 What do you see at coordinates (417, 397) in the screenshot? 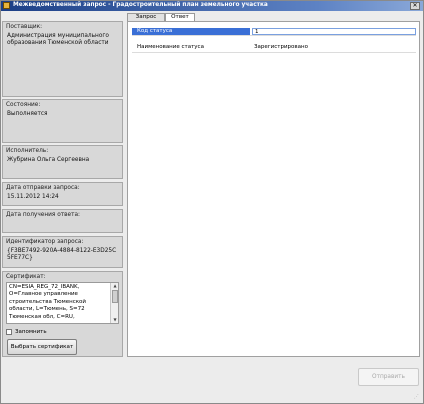
I see `resize-grip-icon: ⋰` at bounding box center [417, 397].